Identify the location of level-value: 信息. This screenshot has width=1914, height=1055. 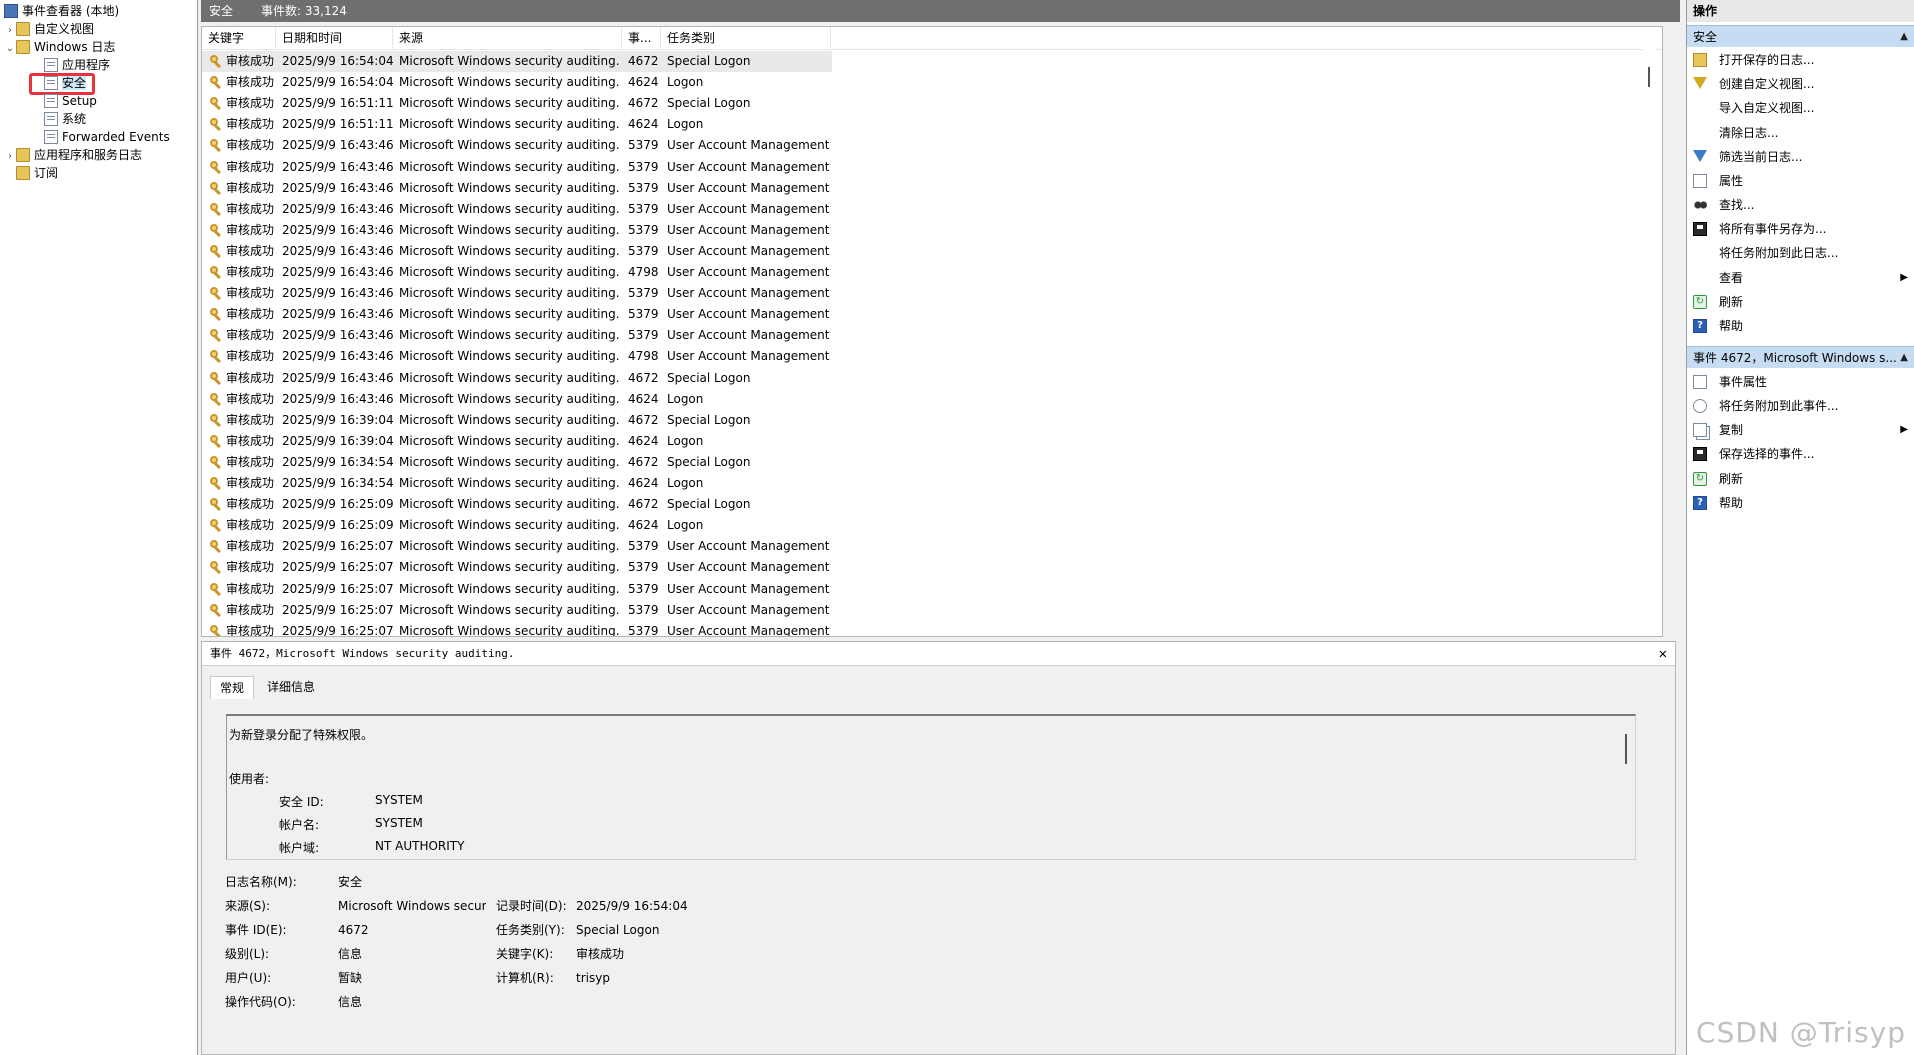
(350, 954).